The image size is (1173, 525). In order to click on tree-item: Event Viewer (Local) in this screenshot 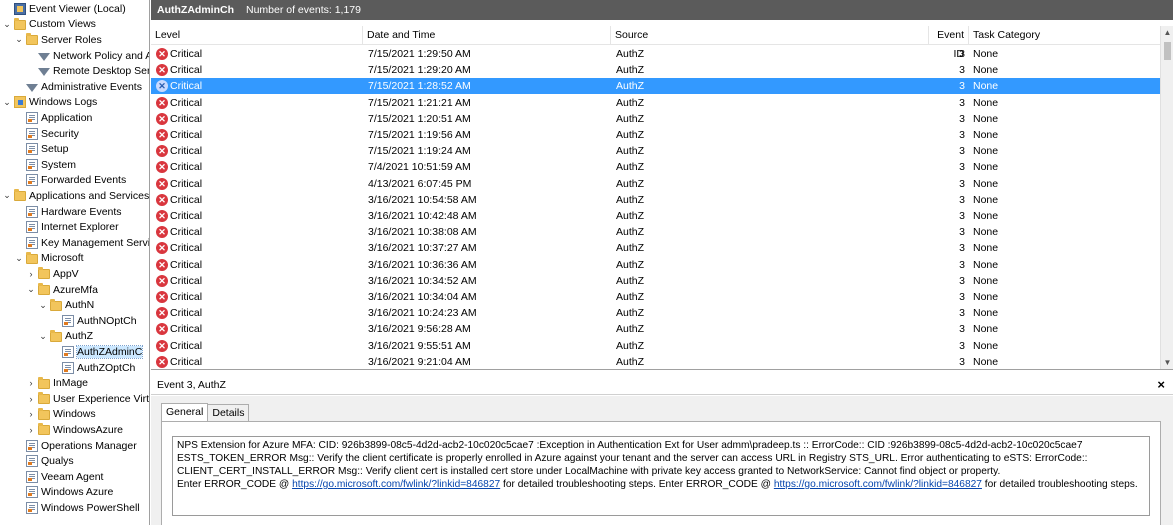, I will do `click(63, 9)`.